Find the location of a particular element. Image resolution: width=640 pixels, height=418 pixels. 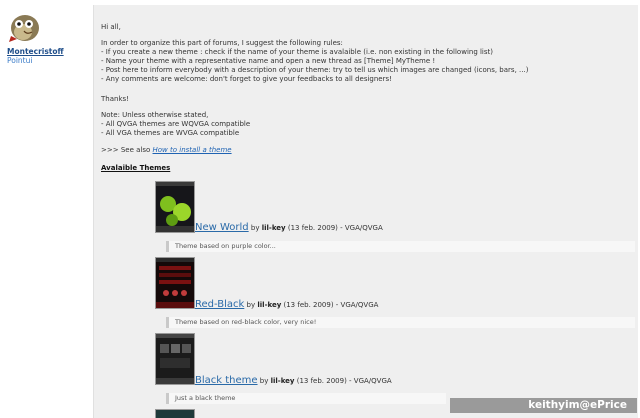

theme-link: Black theme is located at coordinates (226, 380).